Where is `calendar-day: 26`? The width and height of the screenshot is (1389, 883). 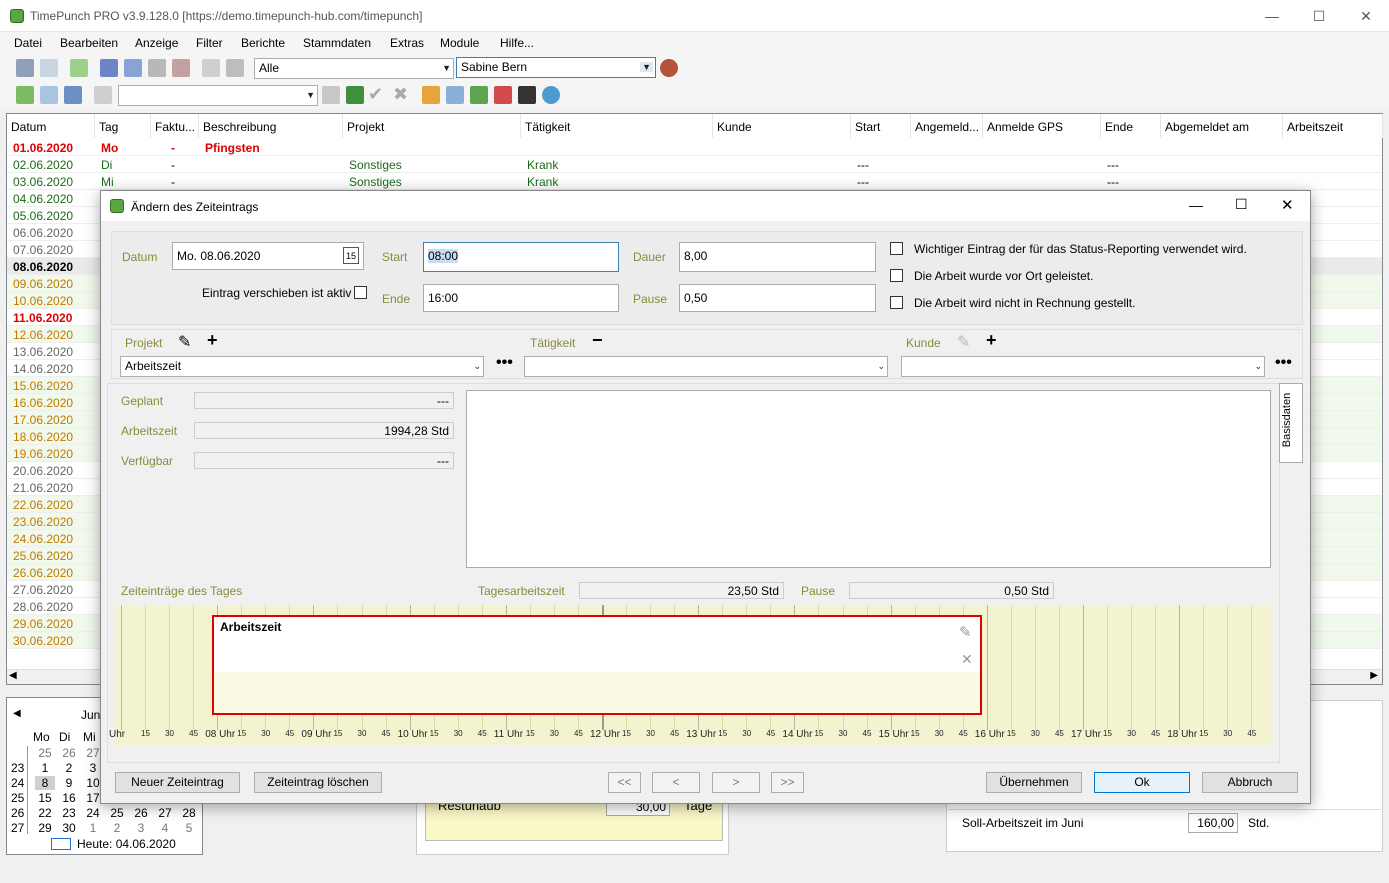 calendar-day: 26 is located at coordinates (141, 813).